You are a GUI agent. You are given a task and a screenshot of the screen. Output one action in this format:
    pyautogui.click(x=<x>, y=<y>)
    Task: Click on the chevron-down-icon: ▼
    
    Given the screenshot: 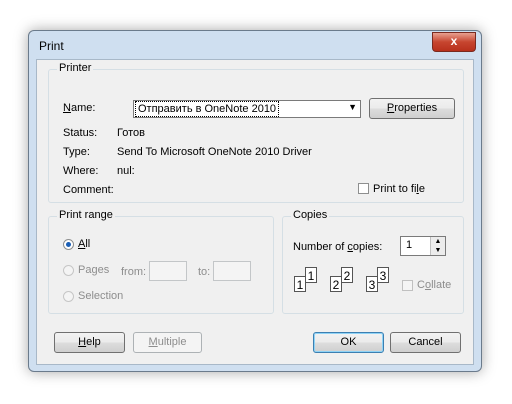 What is the action you would take?
    pyautogui.click(x=352, y=107)
    